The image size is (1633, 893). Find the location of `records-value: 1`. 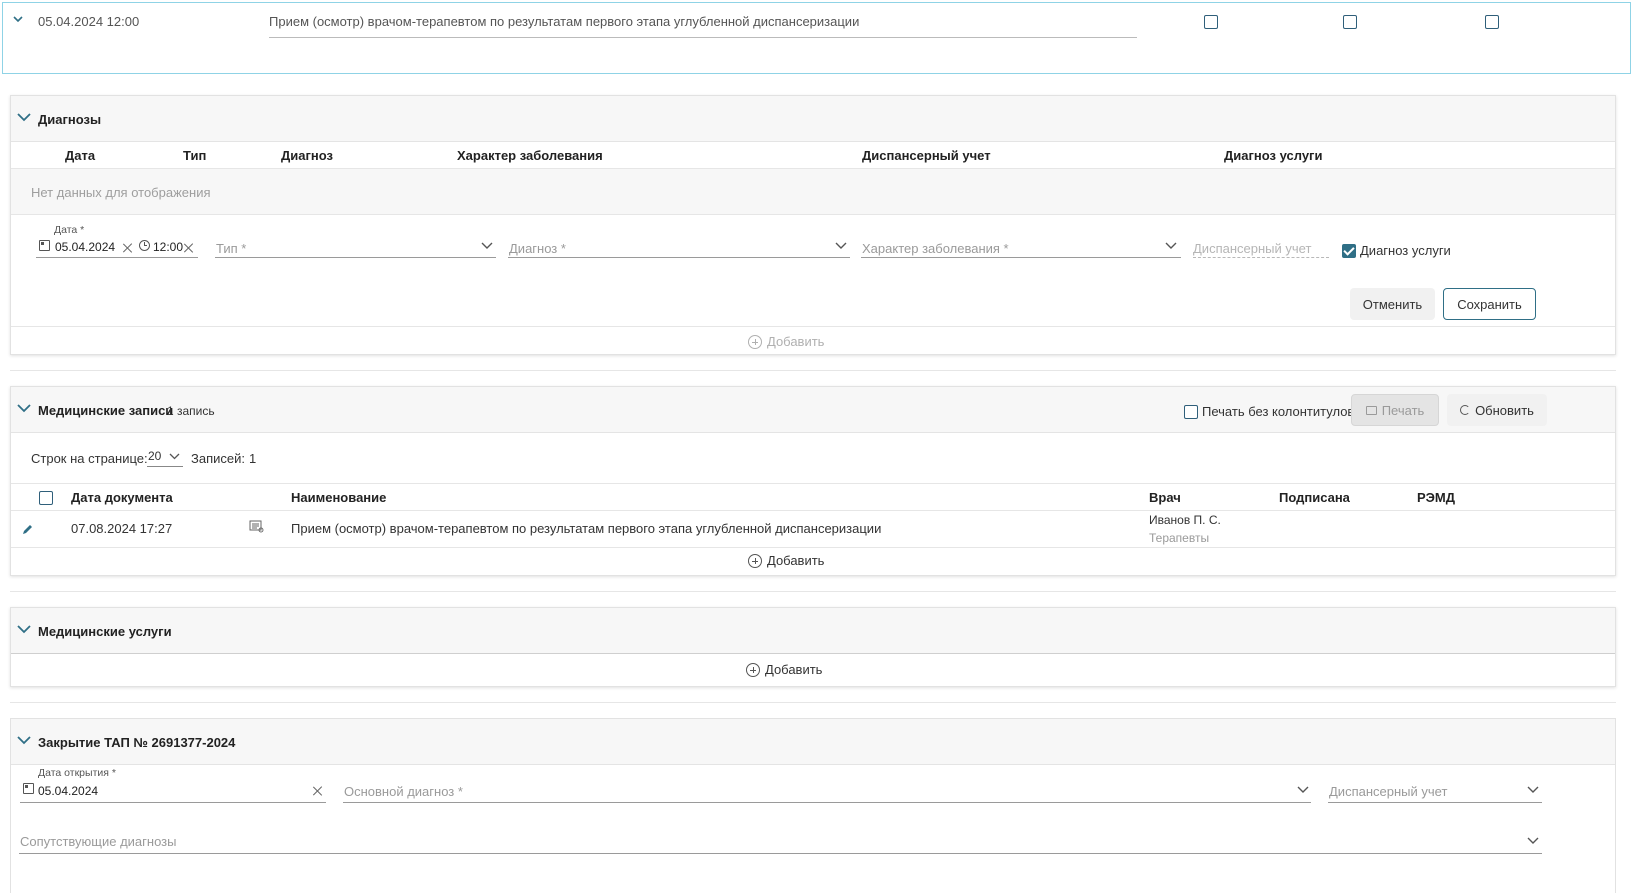

records-value: 1 is located at coordinates (253, 458).